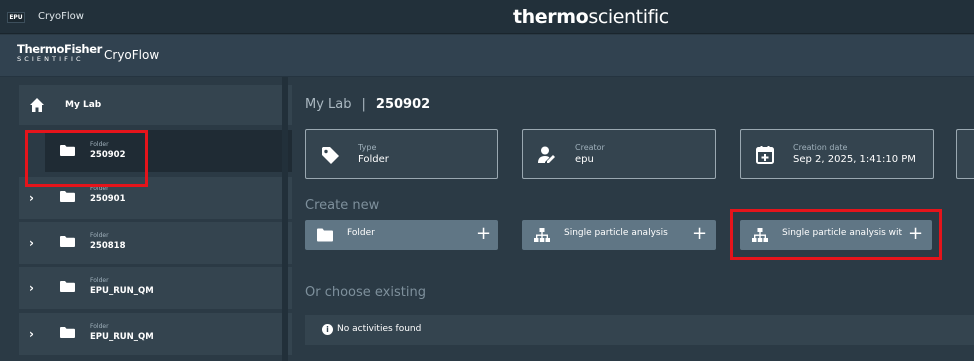 The width and height of the screenshot is (974, 361). What do you see at coordinates (155, 288) in the screenshot?
I see `sidebar-folder-epu-run-qm: › Folder EPU_RUN_QM` at bounding box center [155, 288].